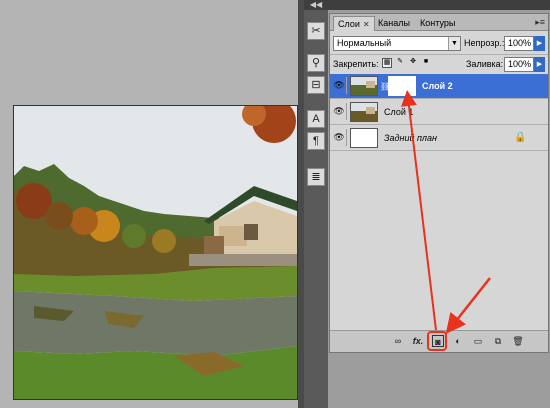 Image resolution: width=550 pixels, height=408 pixels. I want to click on layer-mask-thumbnail, so click(402, 86).